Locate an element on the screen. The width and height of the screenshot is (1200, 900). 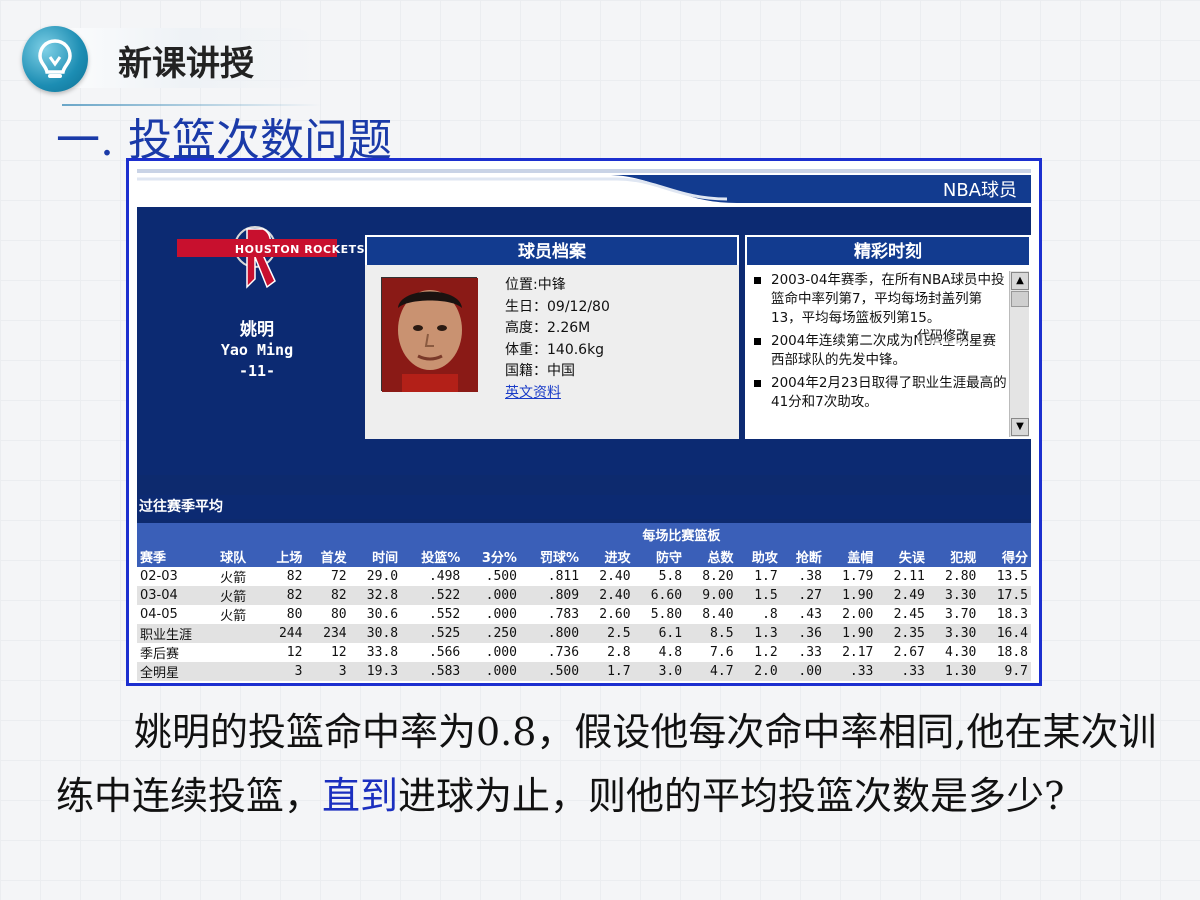
stats-column-header: 盖帽 is located at coordinates (850, 556).